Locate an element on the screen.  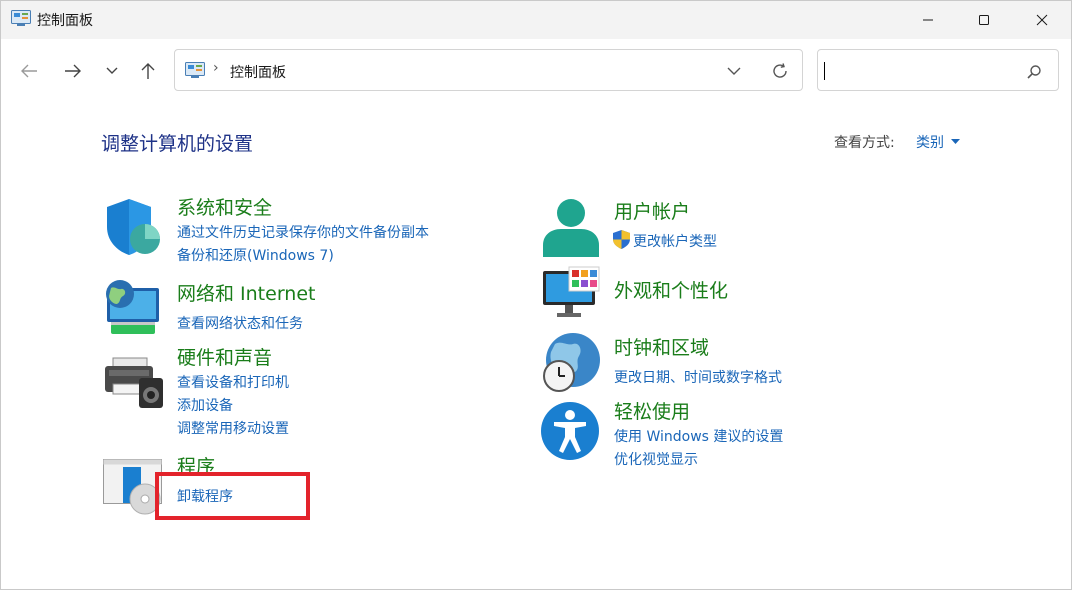
category-user-accounts: 用户帐户 is located at coordinates (652, 210).